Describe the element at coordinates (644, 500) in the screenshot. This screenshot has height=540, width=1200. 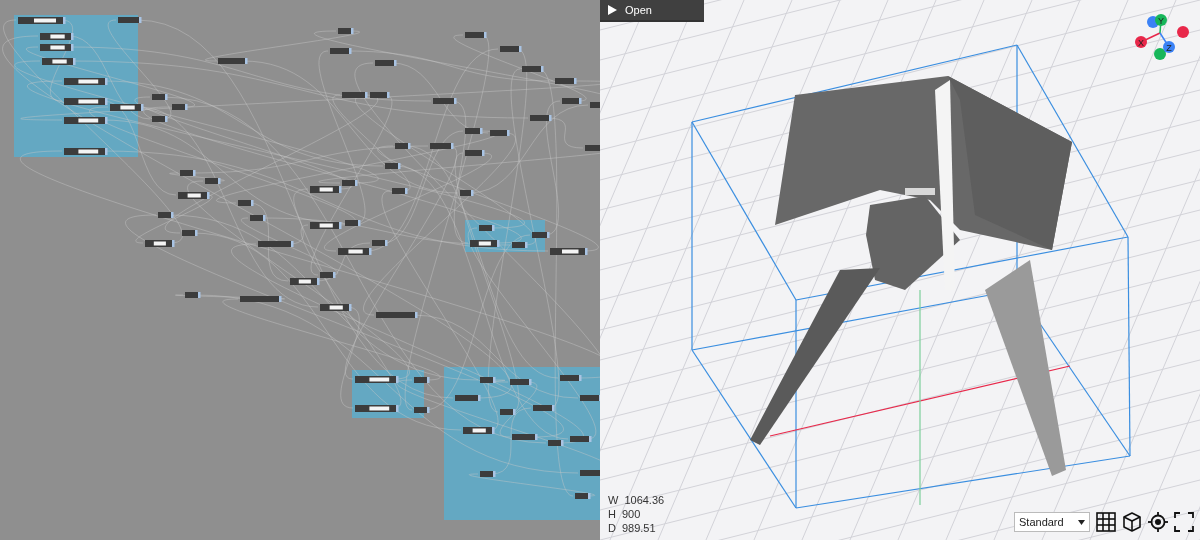
I see `dimension-value: 1064.36` at that location.